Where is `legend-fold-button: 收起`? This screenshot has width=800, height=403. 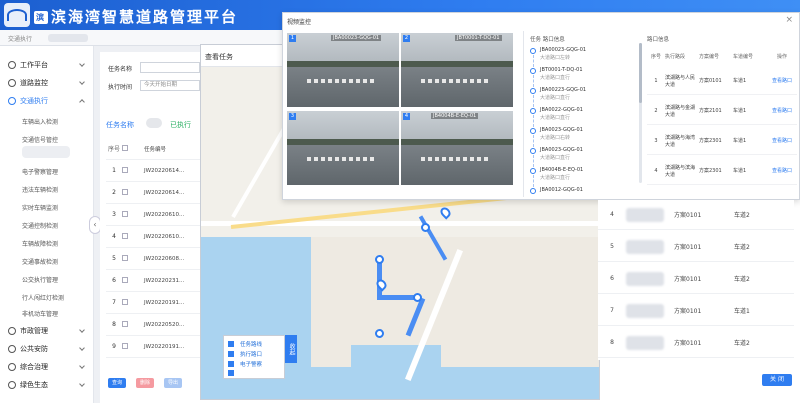
legend-fold-button: 收起 is located at coordinates (291, 349).